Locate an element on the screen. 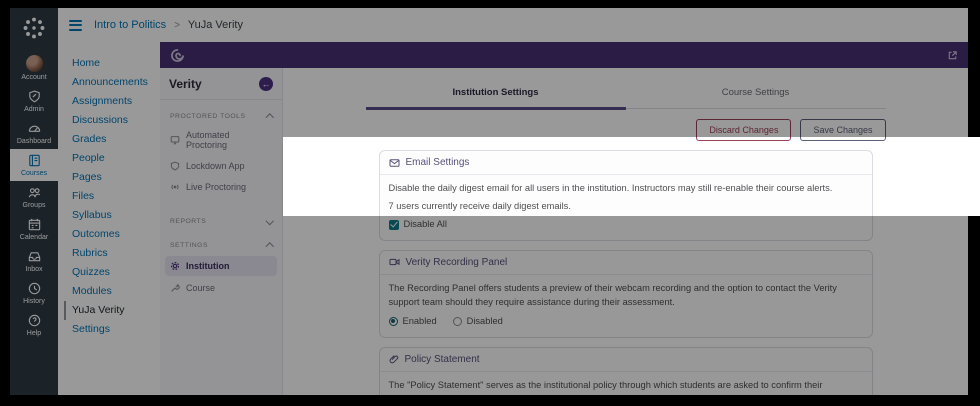 This screenshot has height=406, width=980. nav-lockdown-app: Lockdown App is located at coordinates (221, 166).